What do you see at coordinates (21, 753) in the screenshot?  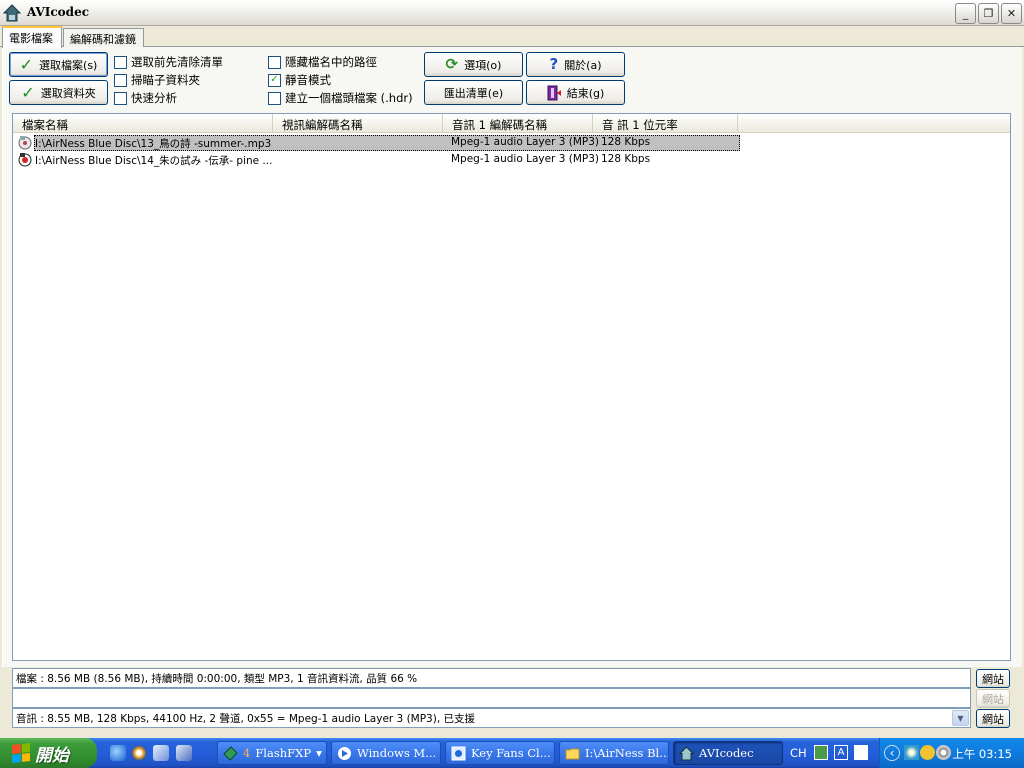 I see `windows-logo-icon` at bounding box center [21, 753].